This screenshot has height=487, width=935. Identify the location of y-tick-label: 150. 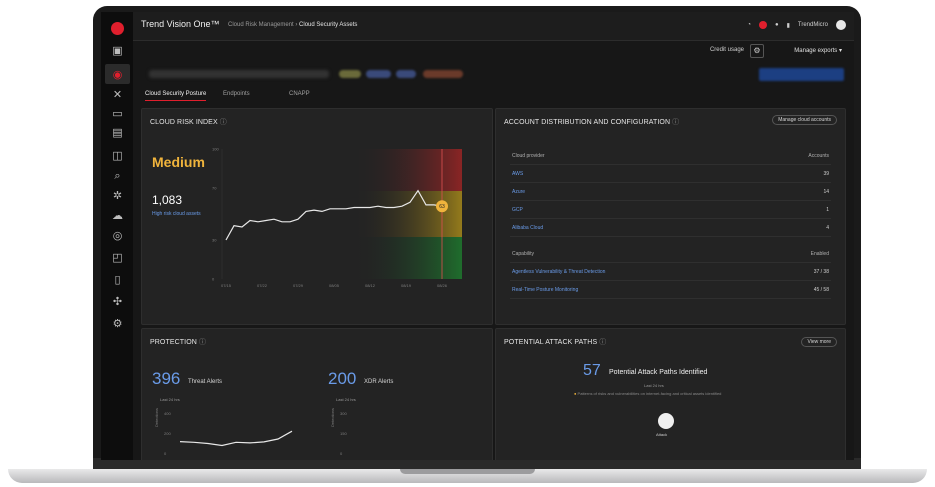
(343, 433).